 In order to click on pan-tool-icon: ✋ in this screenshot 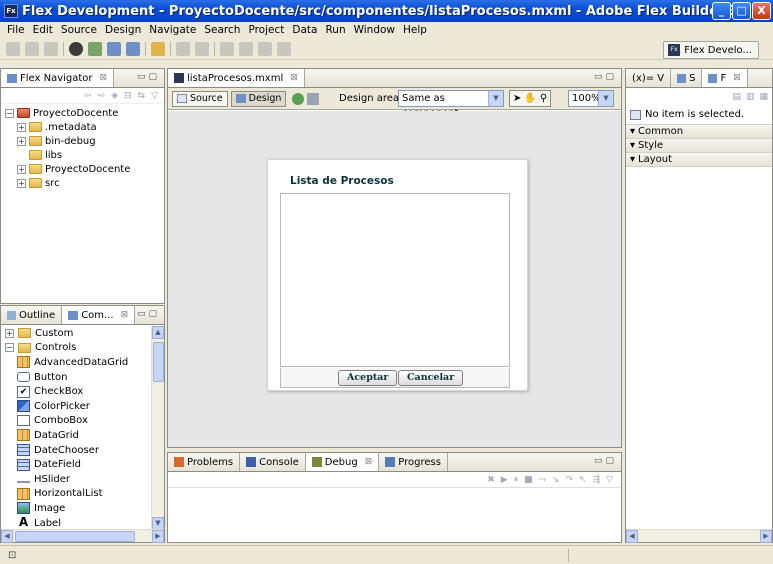, I will do `click(530, 98)`.